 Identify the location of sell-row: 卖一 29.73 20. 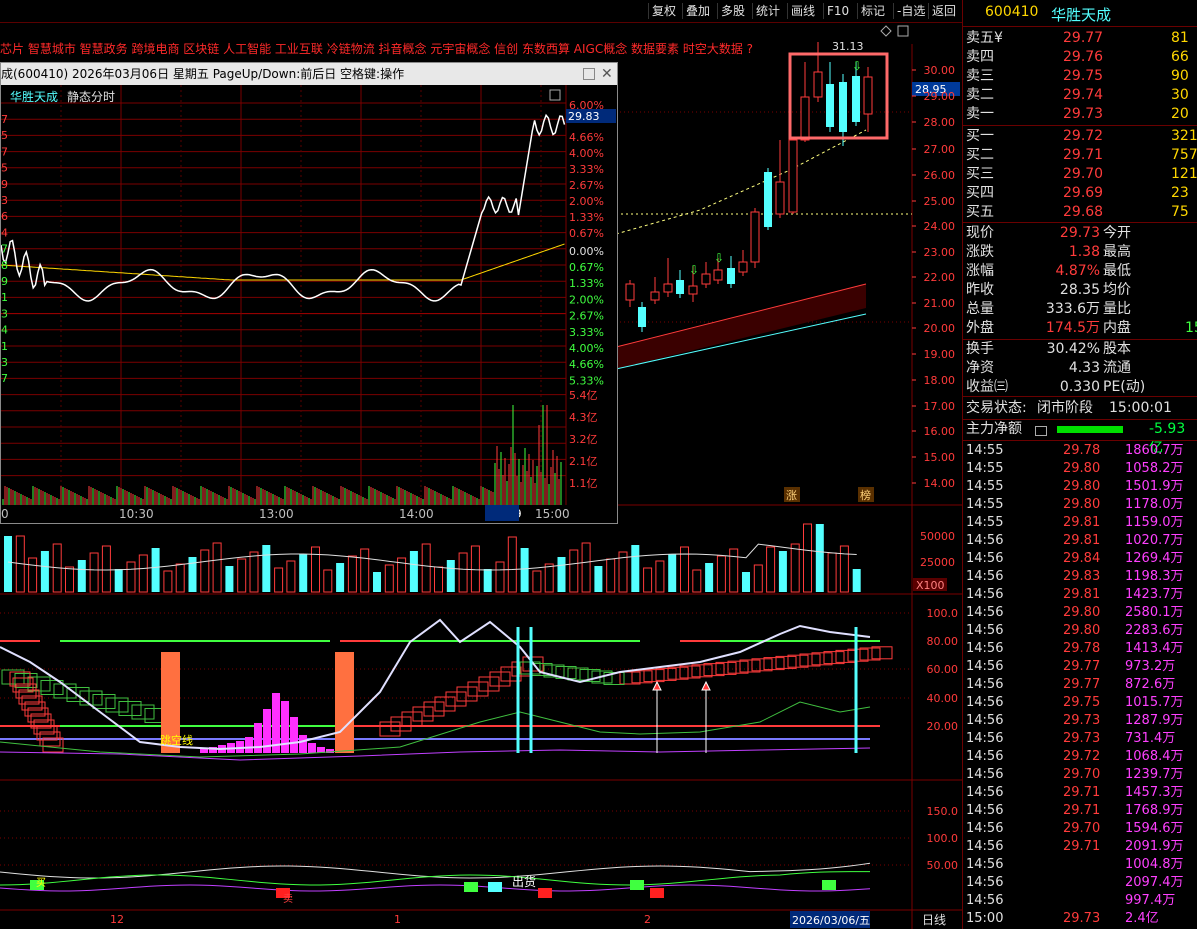
(1080, 114).